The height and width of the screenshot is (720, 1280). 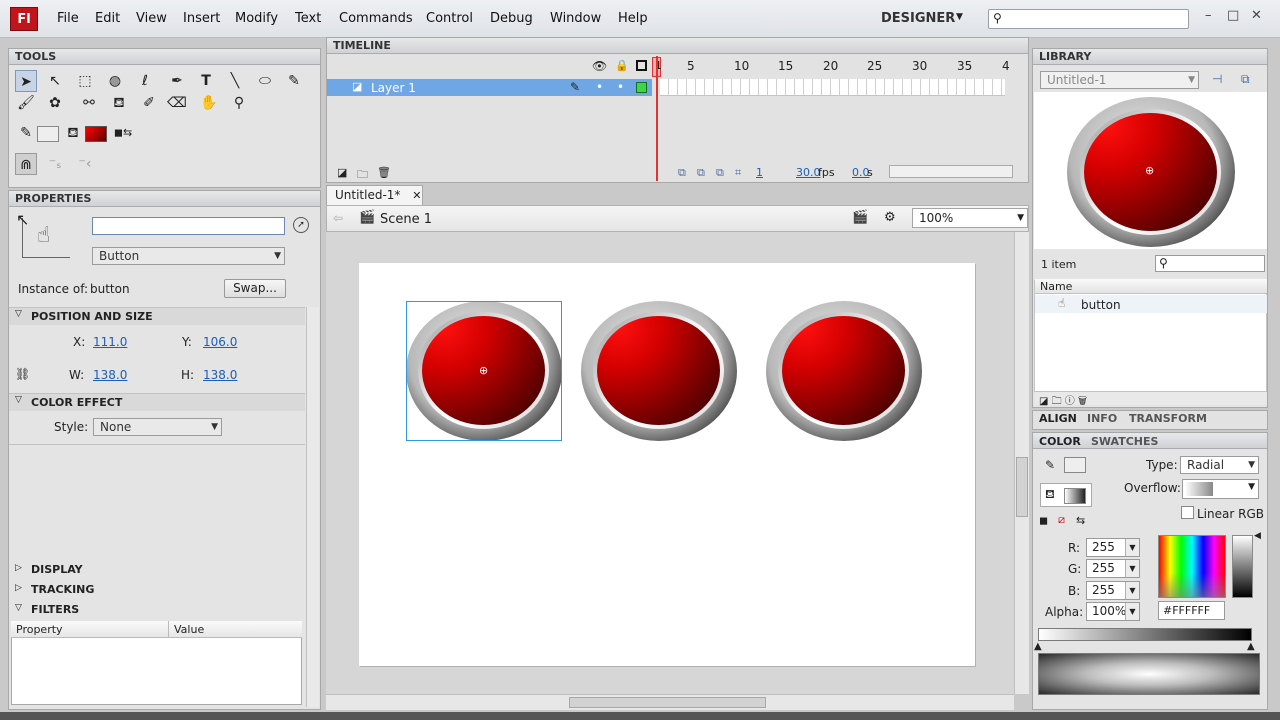 I want to click on oval-tool-icon: ⬭, so click(x=265, y=81).